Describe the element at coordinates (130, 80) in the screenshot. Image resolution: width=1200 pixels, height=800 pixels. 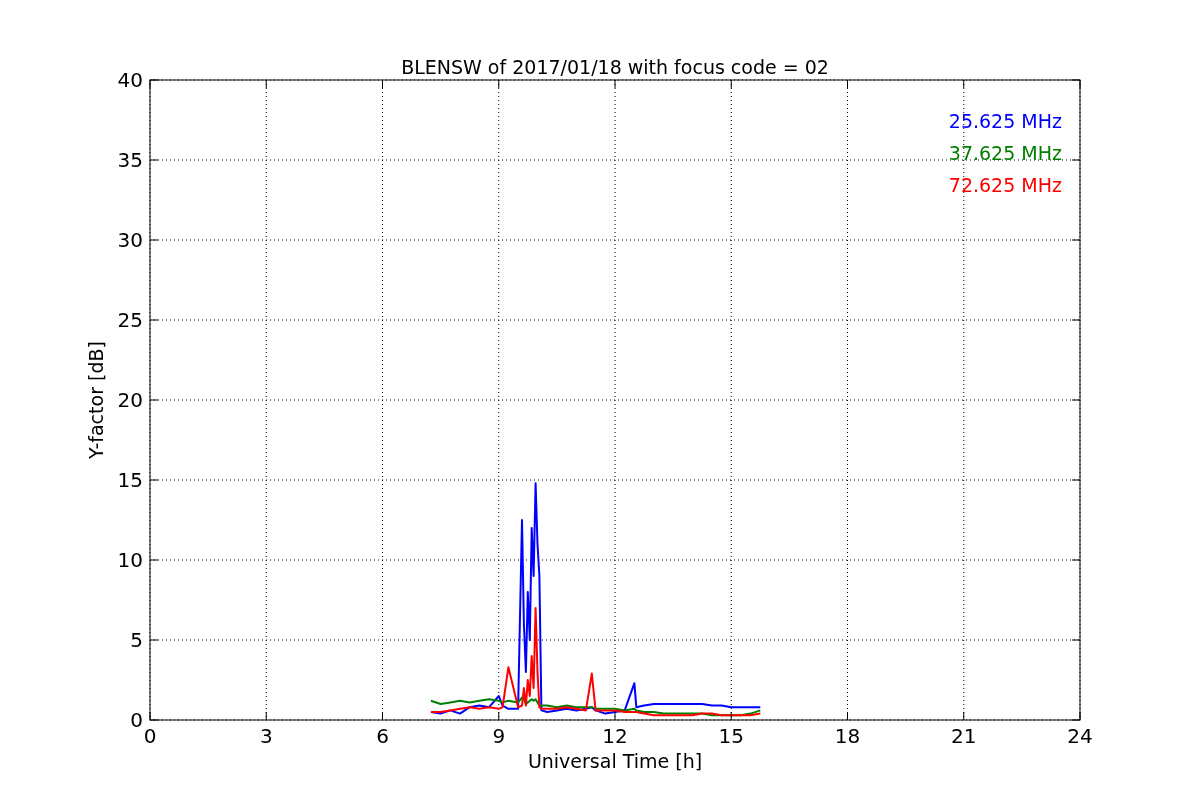
I see `y-tick-label: 40` at that location.